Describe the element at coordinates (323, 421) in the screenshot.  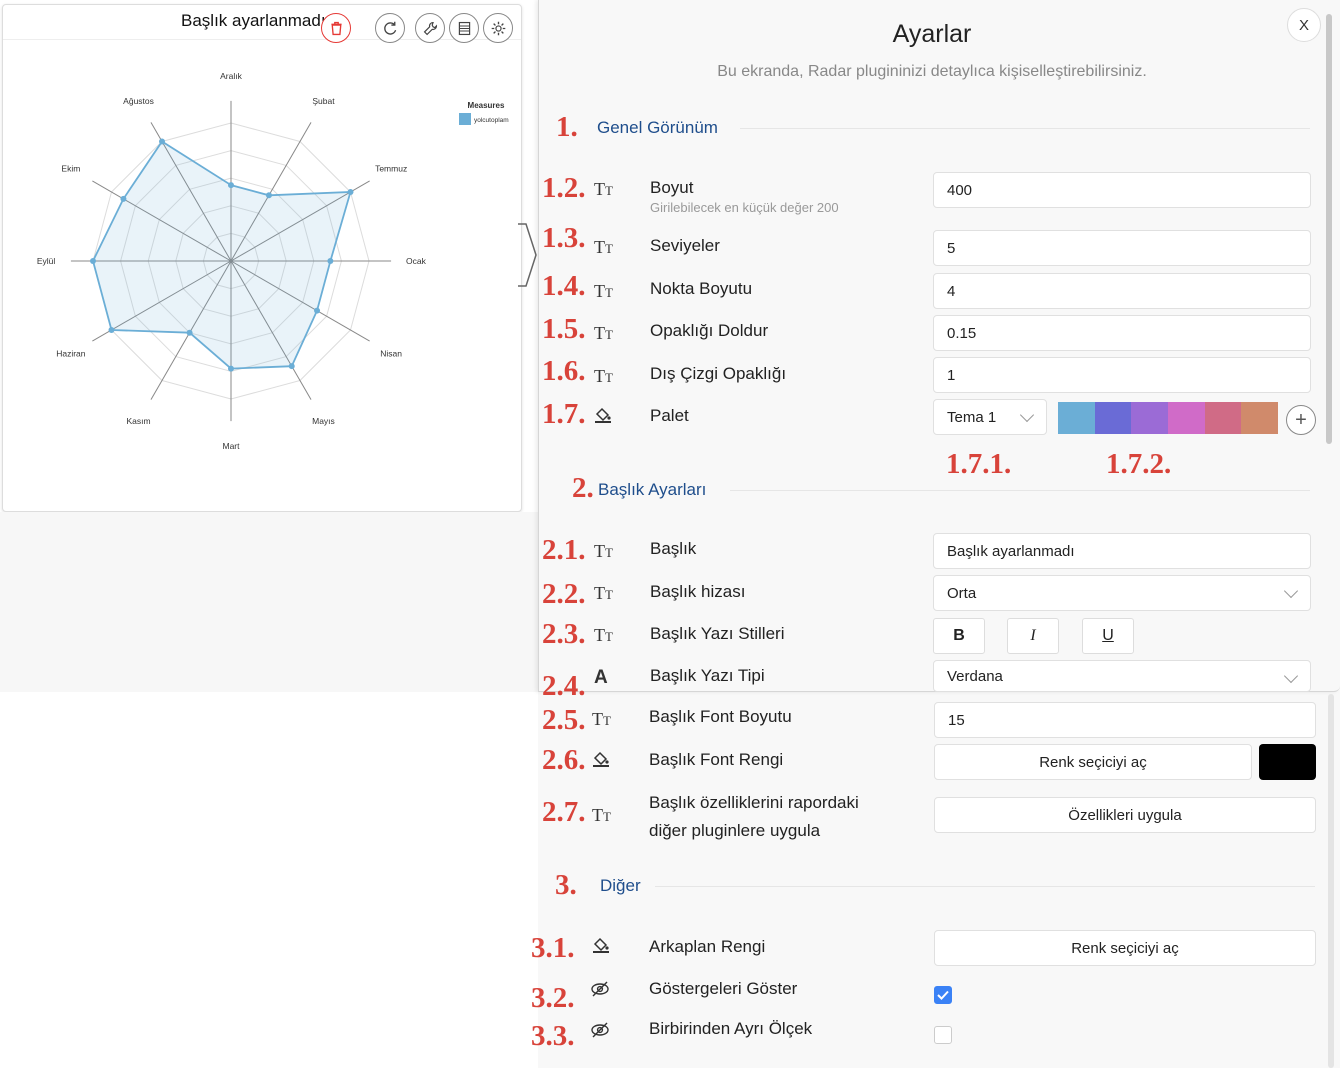
I see `axis-label: Mayıs` at that location.